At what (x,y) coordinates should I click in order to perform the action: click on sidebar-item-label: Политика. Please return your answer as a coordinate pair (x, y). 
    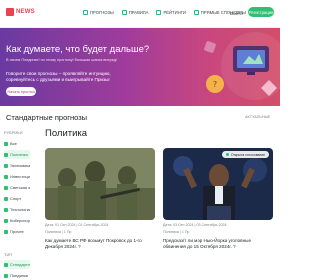
    Looking at the image, I should click on (19, 154).